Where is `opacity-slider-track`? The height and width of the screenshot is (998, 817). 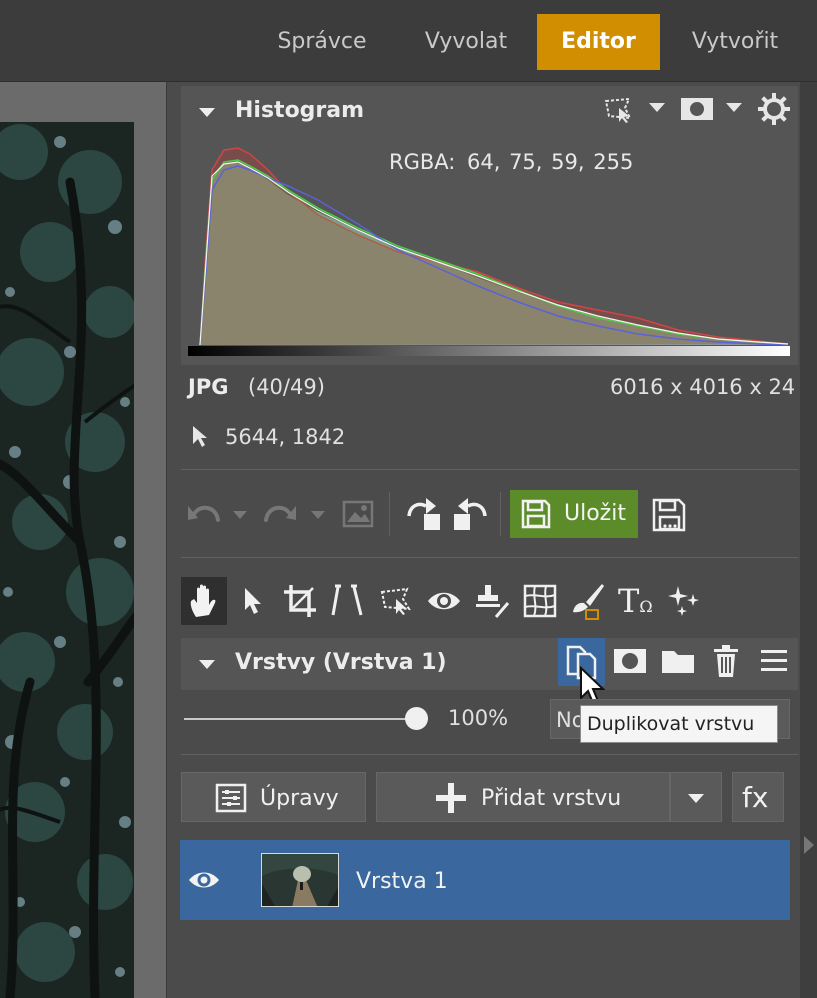
opacity-slider-track is located at coordinates (300, 719).